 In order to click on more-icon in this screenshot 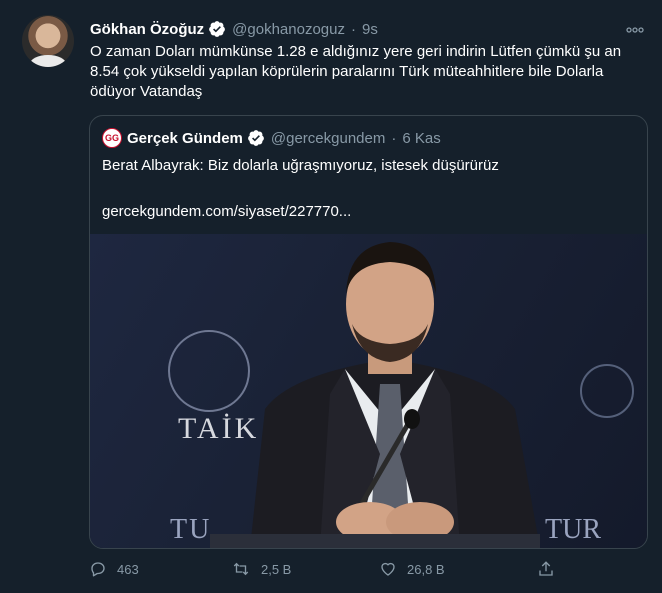, I will do `click(635, 29)`.